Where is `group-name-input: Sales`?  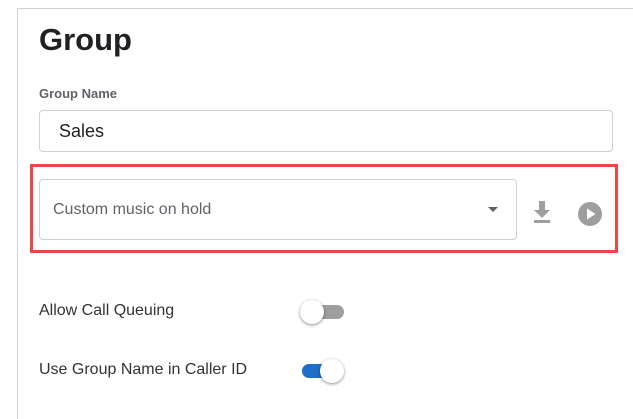 group-name-input: Sales is located at coordinates (326, 131).